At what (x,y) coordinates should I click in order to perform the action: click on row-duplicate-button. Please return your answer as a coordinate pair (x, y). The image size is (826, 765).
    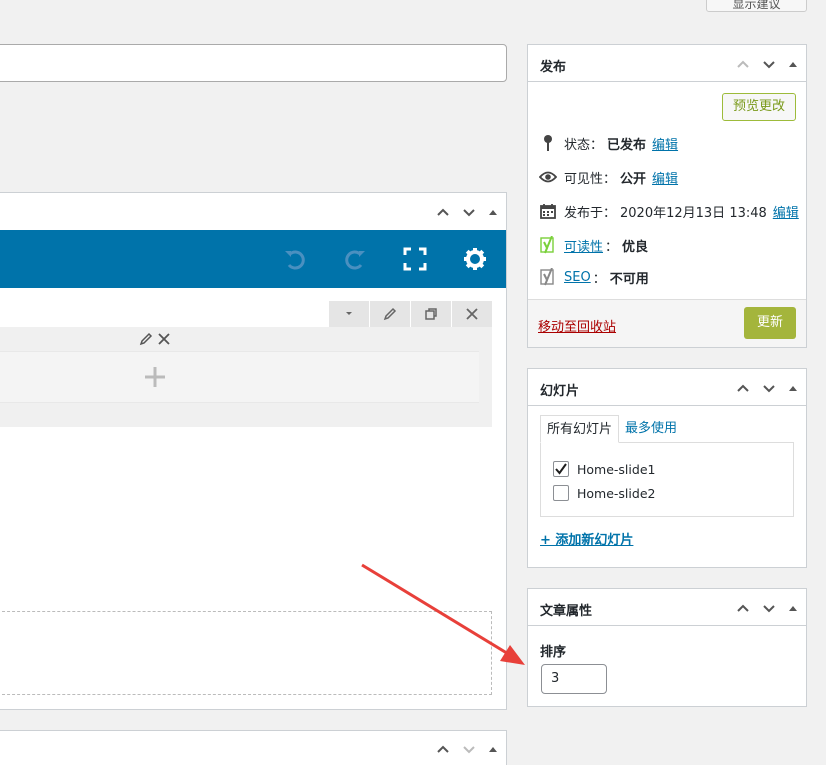
    Looking at the image, I should click on (431, 314).